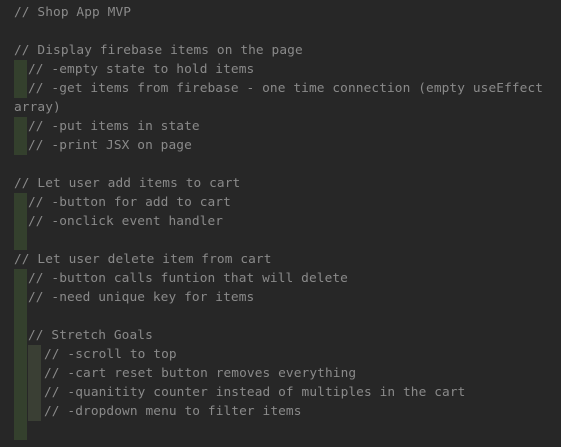 The height and width of the screenshot is (447, 561). I want to click on code-line: // -button for add to cart, so click(129, 202).